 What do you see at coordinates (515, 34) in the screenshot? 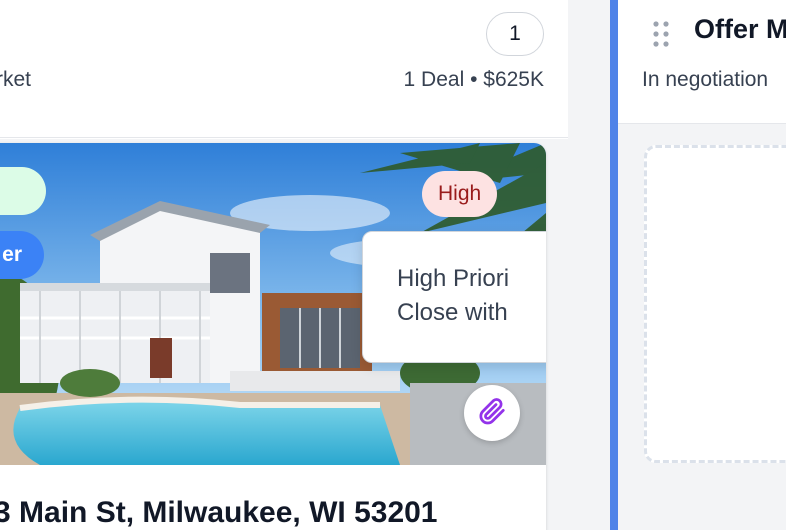
I see `deal-count-badge: 1` at bounding box center [515, 34].